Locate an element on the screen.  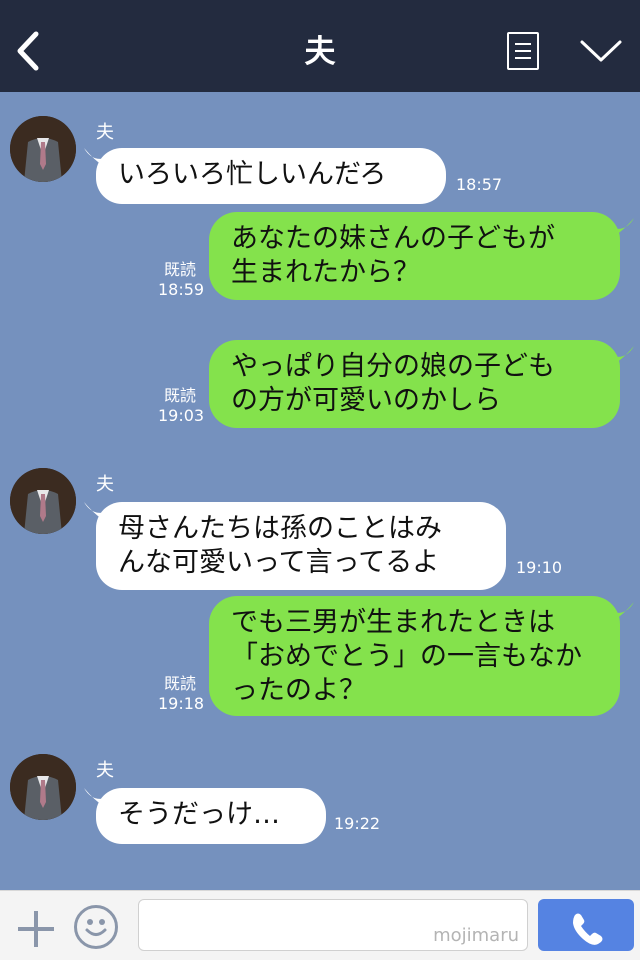
message-time: 18:57 is located at coordinates (479, 184).